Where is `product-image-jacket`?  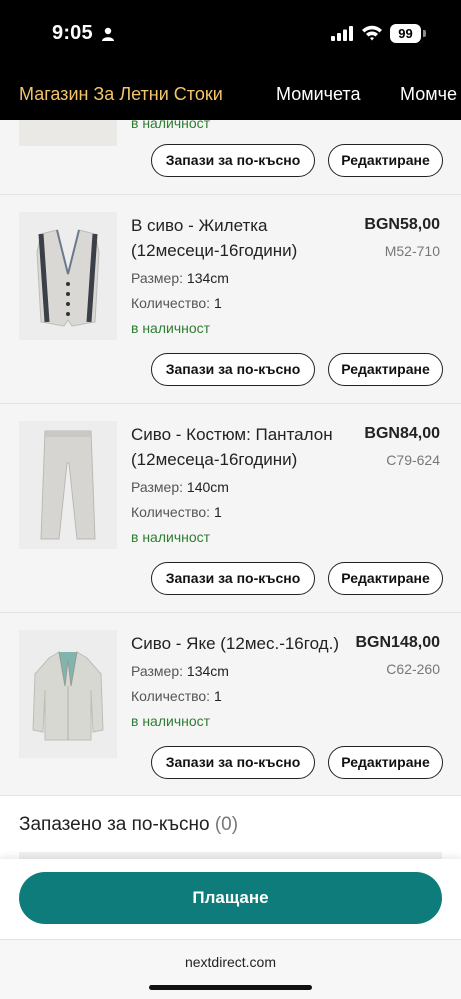 product-image-jacket is located at coordinates (68, 694).